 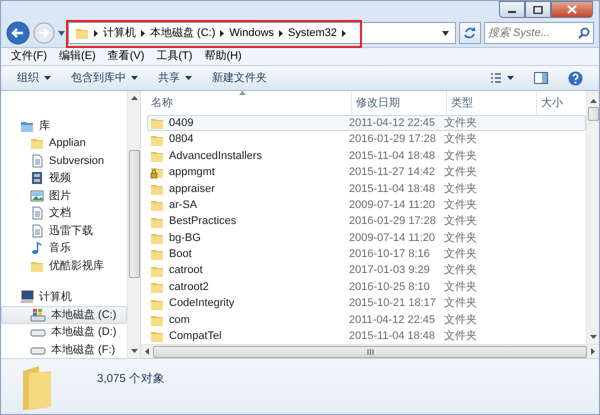 I want to click on toolbar-button: 共享, so click(x=175, y=78).